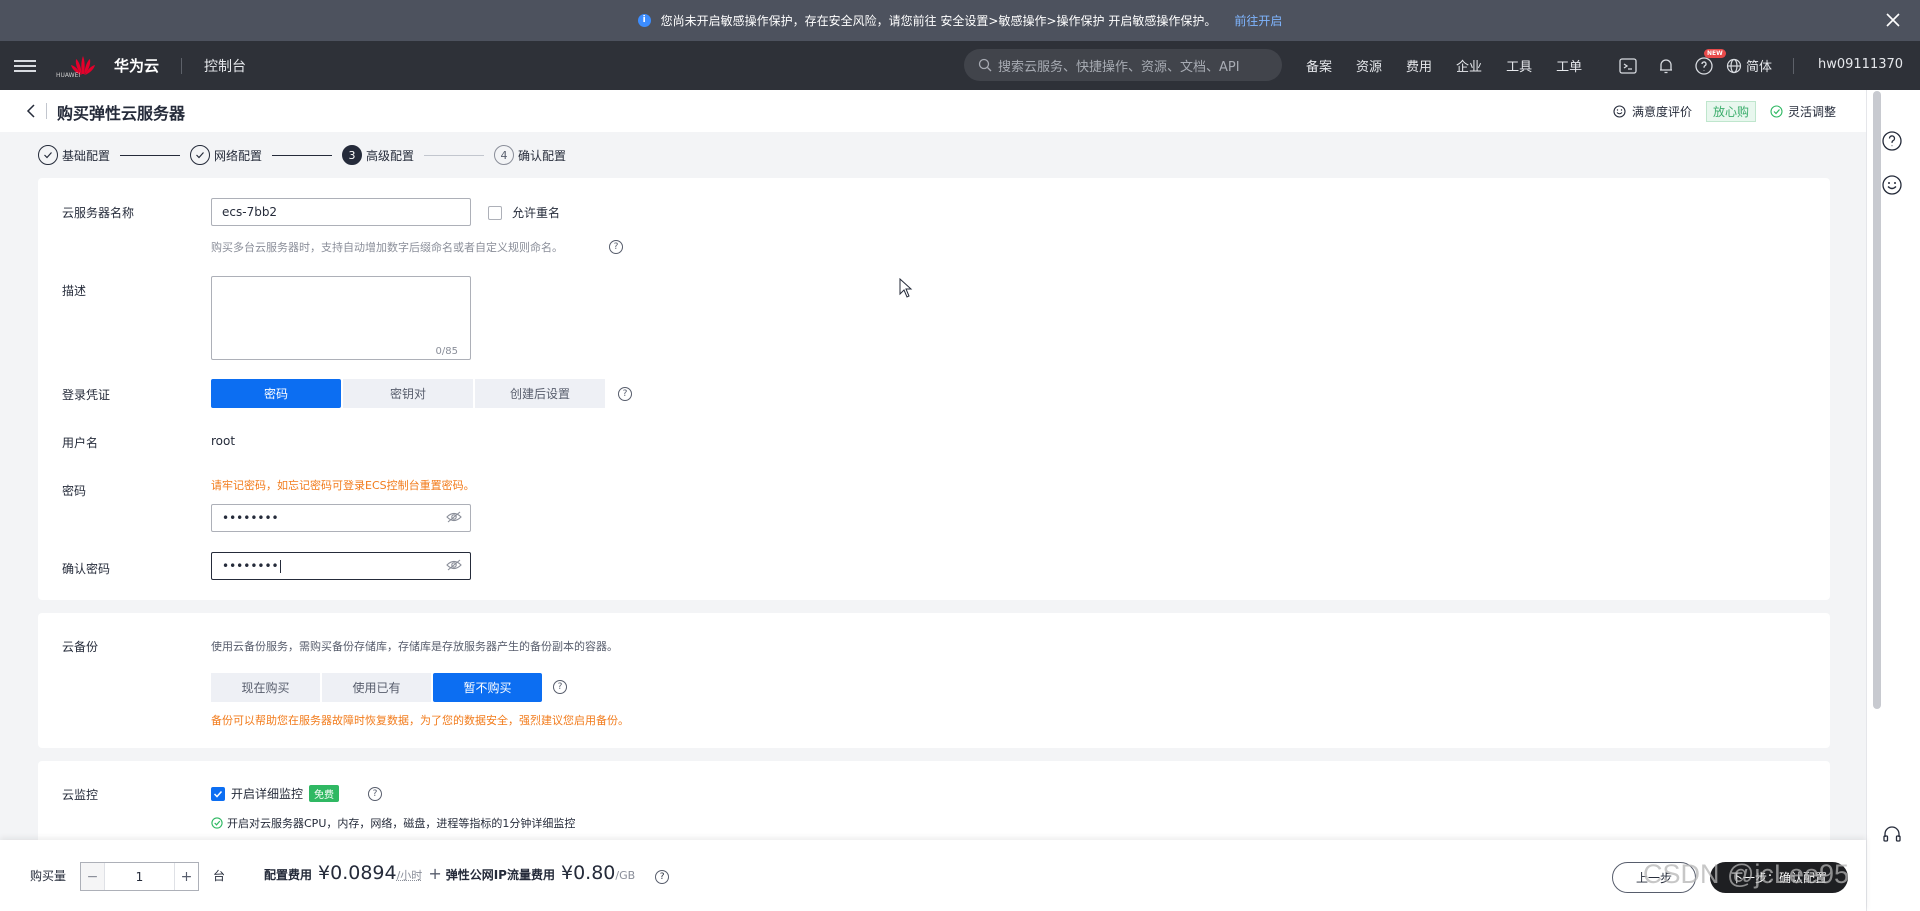 The height and width of the screenshot is (911, 1920). I want to click on notice-link: 前往开启, so click(1258, 20).